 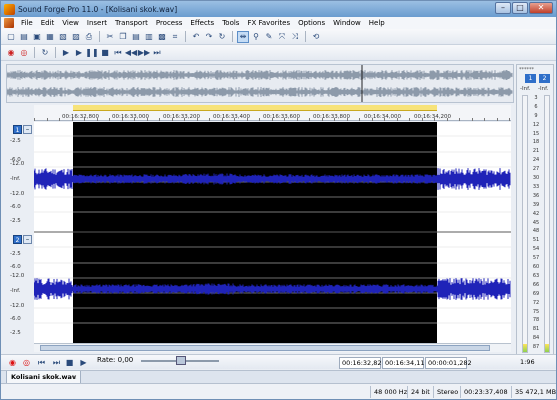 What do you see at coordinates (536, 293) in the screenshot?
I see `meter-scale-label: 69` at bounding box center [536, 293].